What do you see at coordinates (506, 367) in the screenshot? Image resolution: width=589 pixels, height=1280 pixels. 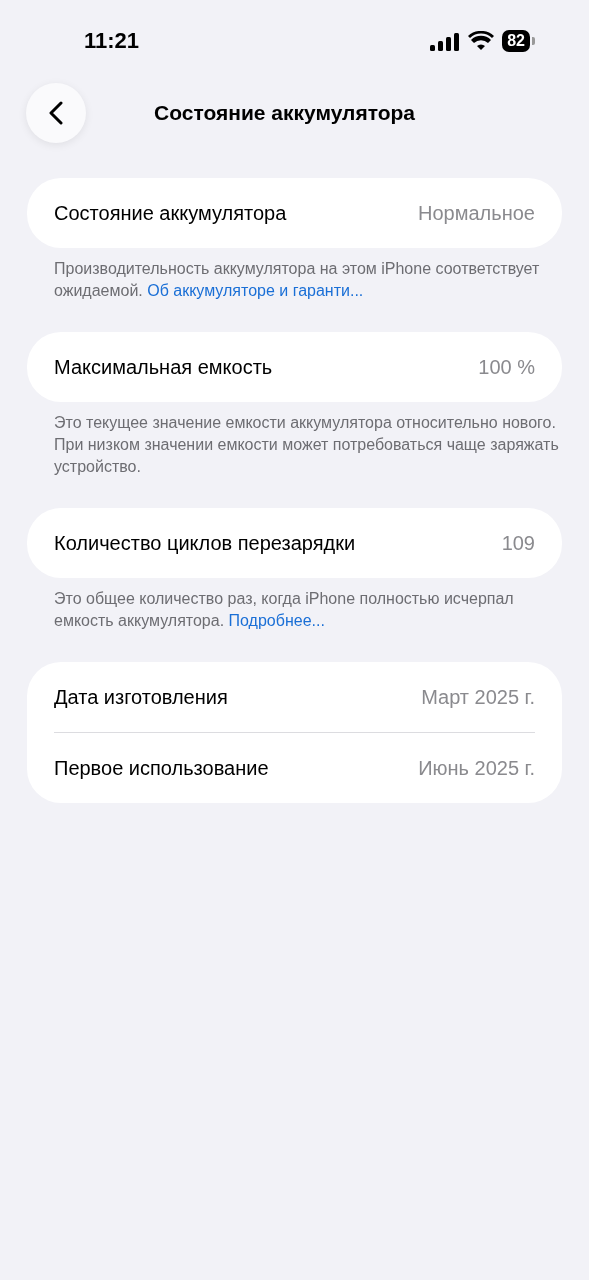 I see `row-value: 100 %` at bounding box center [506, 367].